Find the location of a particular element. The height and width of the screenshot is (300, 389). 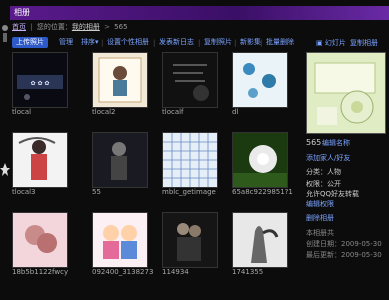

photo-thumbnail: ✿ ✿ ✿ is located at coordinates (40, 80).